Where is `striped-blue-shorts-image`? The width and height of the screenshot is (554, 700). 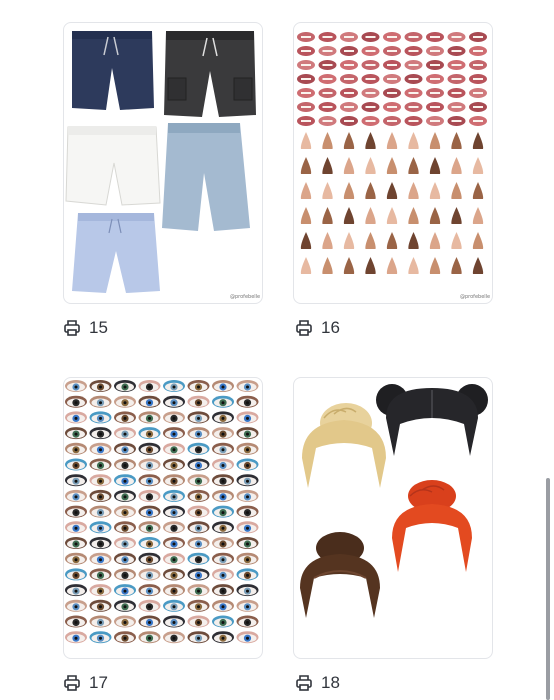 striped-blue-shorts-image is located at coordinates (116, 253).